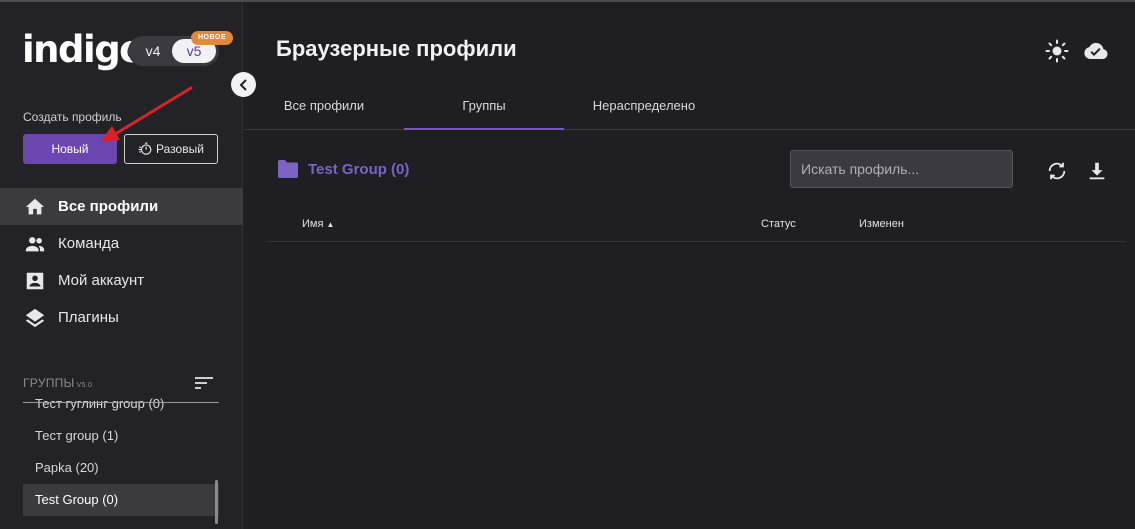  I want to click on indigo-logo: indigo, so click(83, 49).